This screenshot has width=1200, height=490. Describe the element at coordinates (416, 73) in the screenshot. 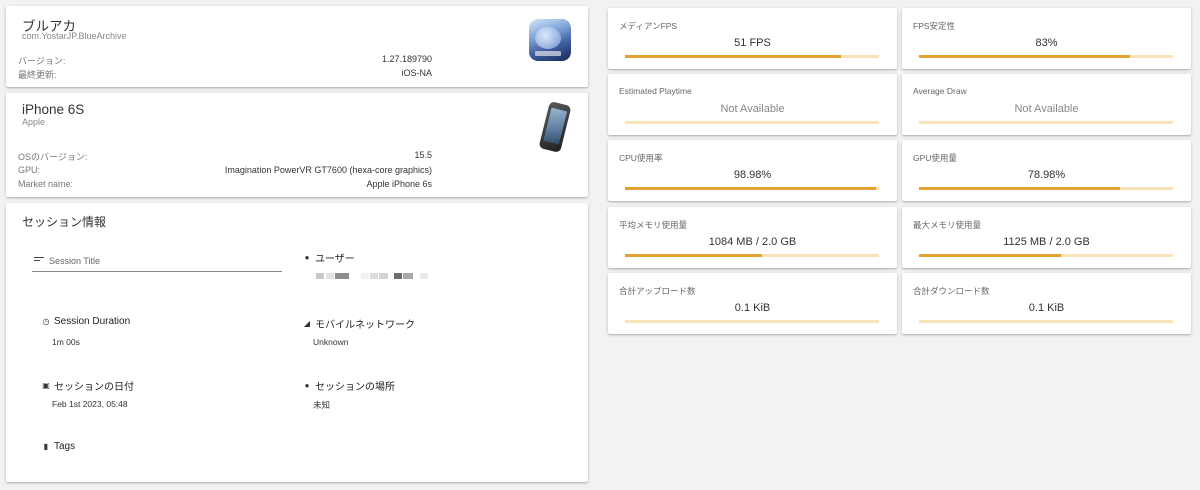

I see `last-update-value: iOS-NA` at that location.